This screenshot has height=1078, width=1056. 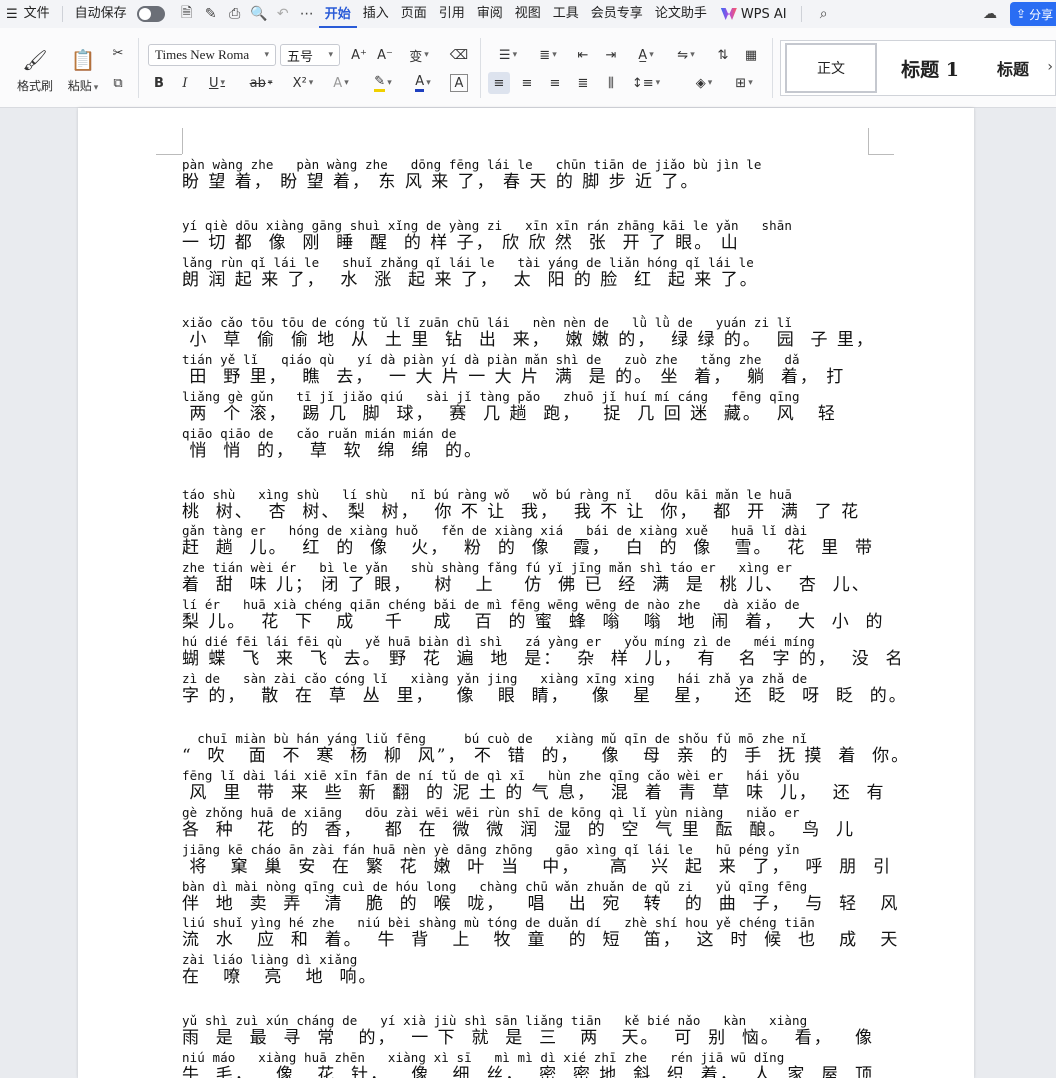 I want to click on pinyin-text: zài liáo liàng dì xiǎng, so click(x=270, y=960).